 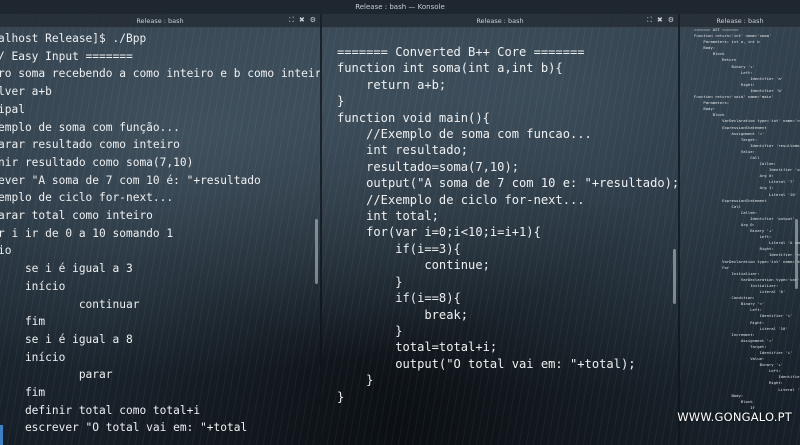 What do you see at coordinates (392, 84) in the screenshot?
I see `terminal-line: return a+b;` at bounding box center [392, 84].